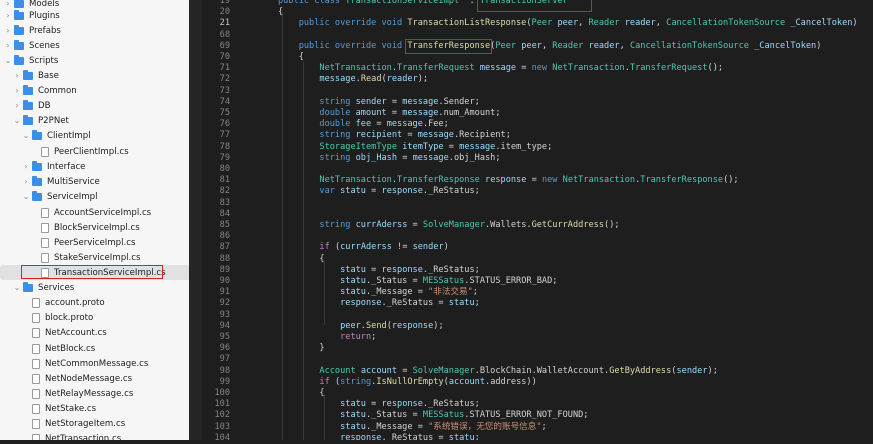  What do you see at coordinates (66, 166) in the screenshot?
I see `tree-item-label: Interface` at bounding box center [66, 166].